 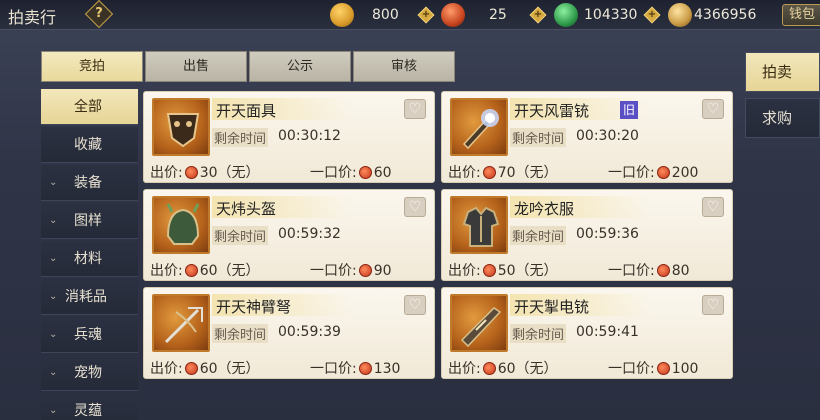 What do you see at coordinates (725, 15) in the screenshot?
I see `currency-silver-value: 4366956` at bounding box center [725, 15].